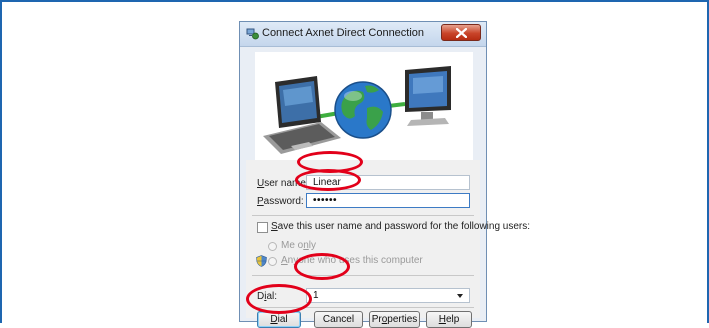 This screenshot has height=328, width=709. What do you see at coordinates (252, 34) in the screenshot?
I see `network-connection-icon` at bounding box center [252, 34].